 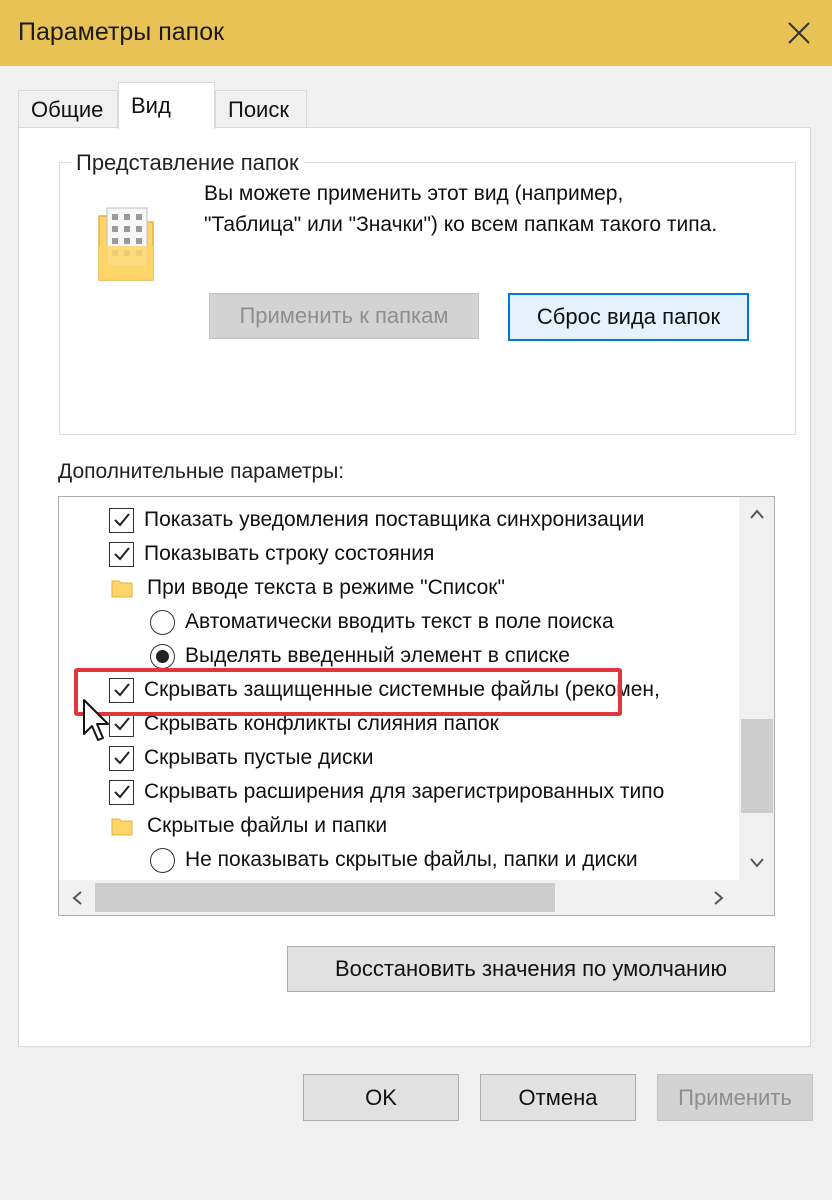 What do you see at coordinates (558, 1097) in the screenshot?
I see `cancel-button: Отмена` at bounding box center [558, 1097].